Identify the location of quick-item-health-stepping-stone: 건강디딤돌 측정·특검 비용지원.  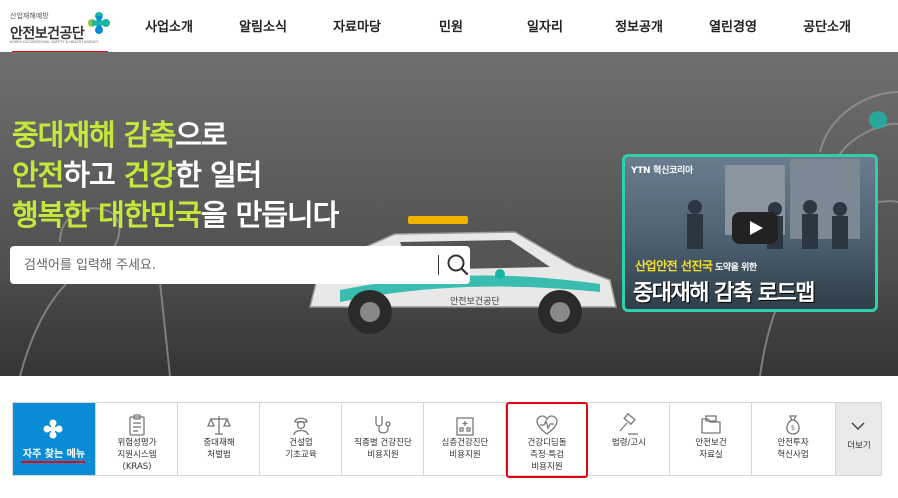
(546, 439).